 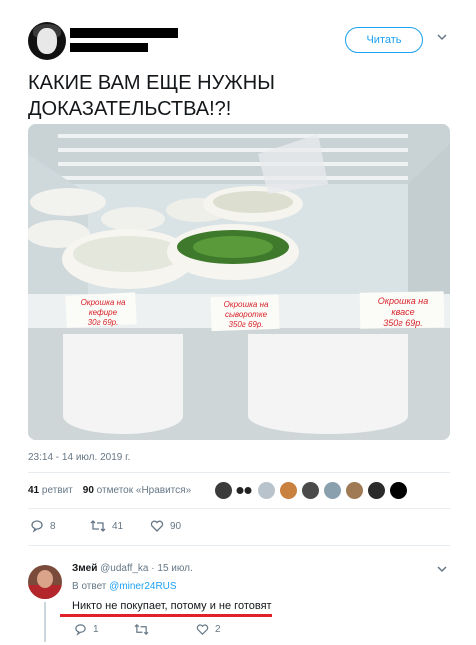 What do you see at coordinates (98, 526) in the screenshot?
I see `retweet-icon` at bounding box center [98, 526].